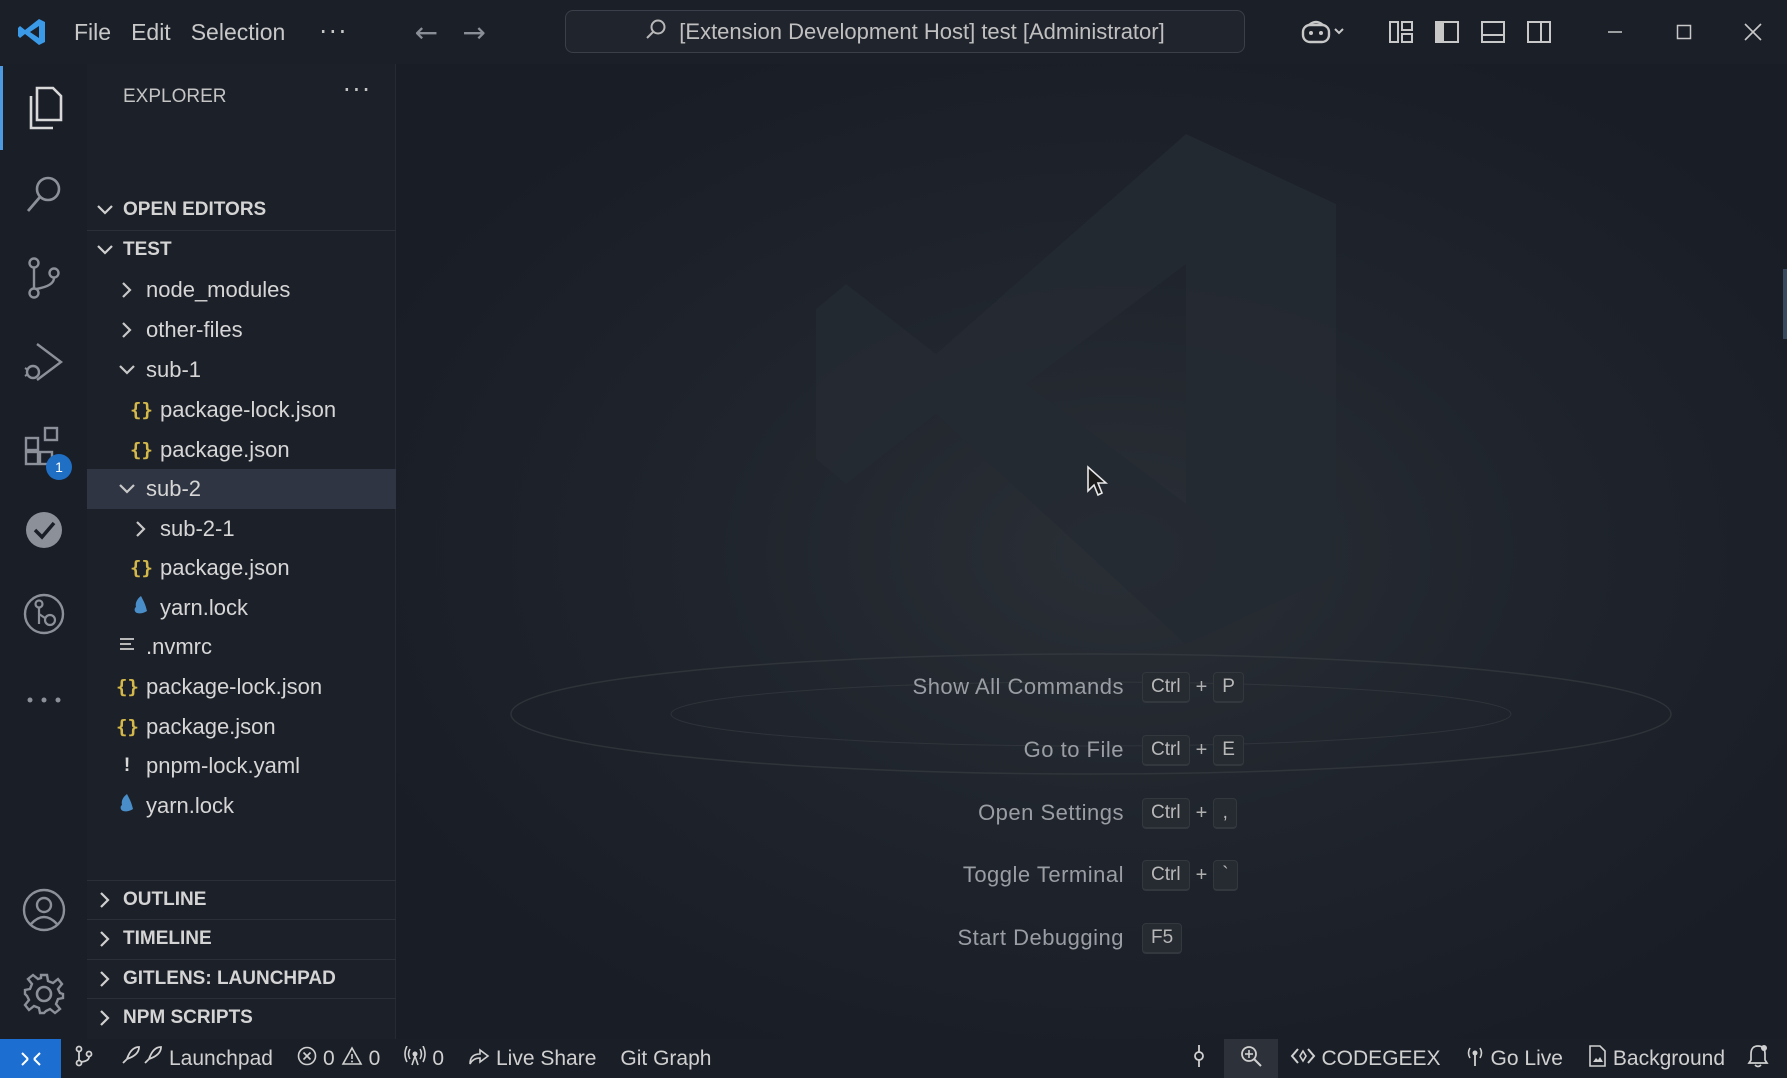 The height and width of the screenshot is (1078, 1787). What do you see at coordinates (141, 568) in the screenshot?
I see `json-file-icon: {}` at bounding box center [141, 568].